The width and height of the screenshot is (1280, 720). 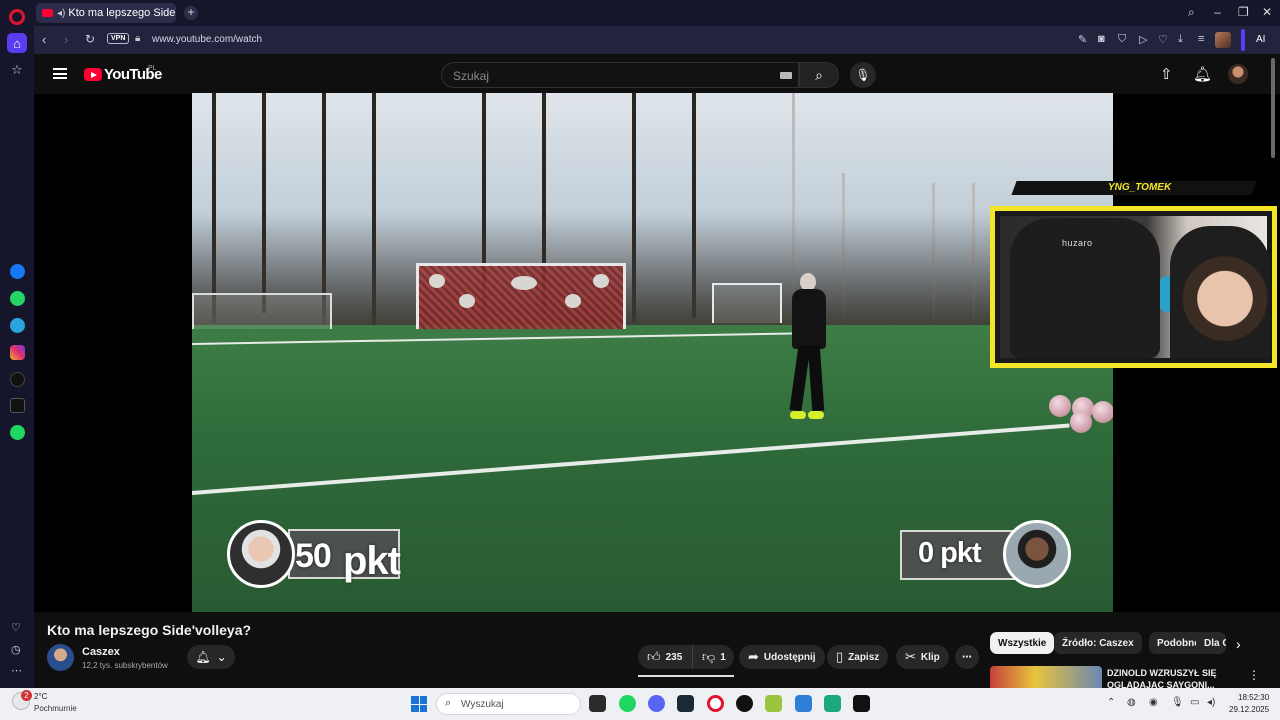 What do you see at coordinates (482, 704) in the screenshot?
I see `taskbar-search-placeholder: Wyszukaj` at bounding box center [482, 704].